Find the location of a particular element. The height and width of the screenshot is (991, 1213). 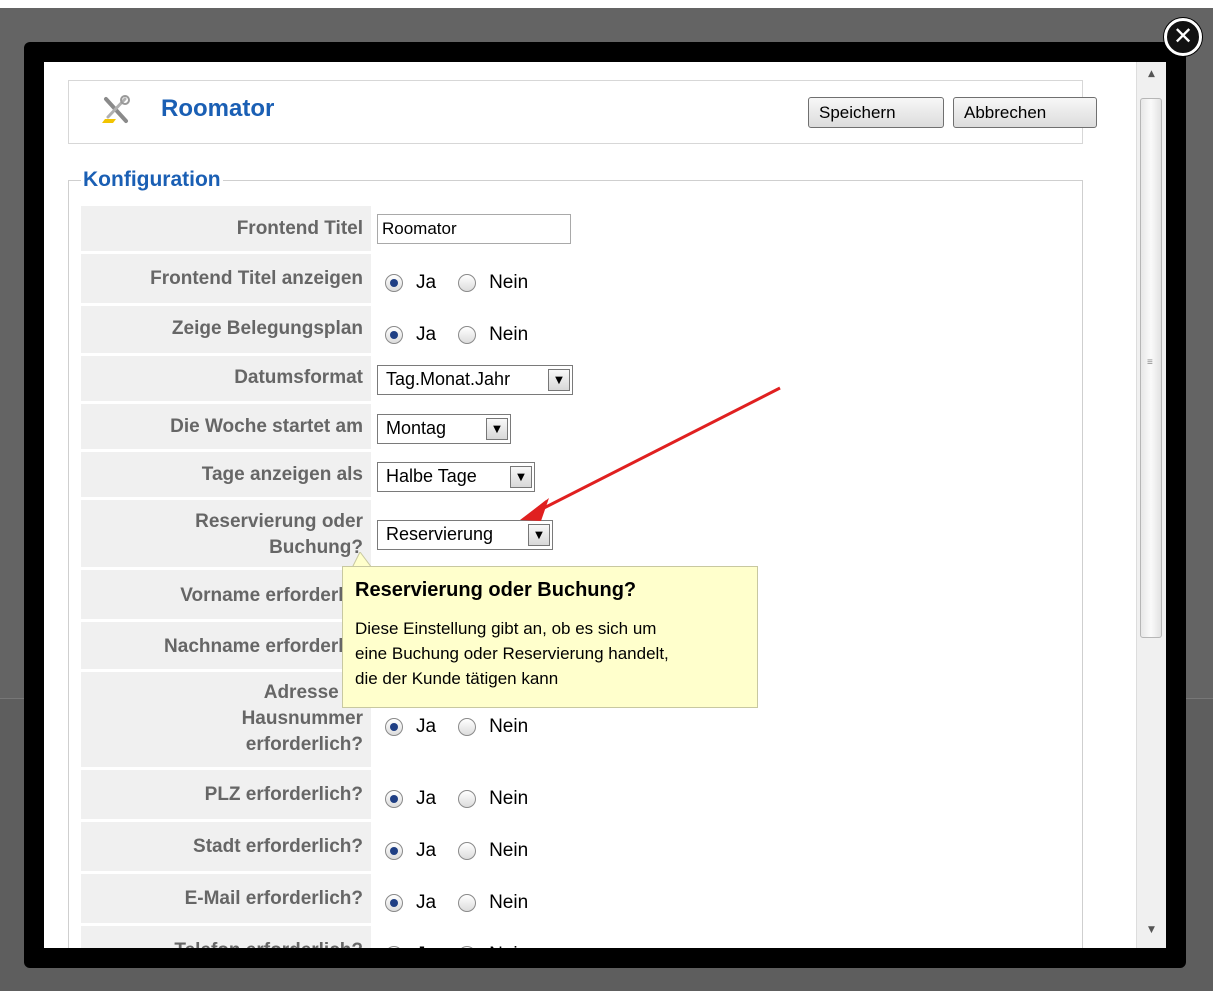

row-frontend-title: Frontend Titel Roomator is located at coordinates (576, 229).